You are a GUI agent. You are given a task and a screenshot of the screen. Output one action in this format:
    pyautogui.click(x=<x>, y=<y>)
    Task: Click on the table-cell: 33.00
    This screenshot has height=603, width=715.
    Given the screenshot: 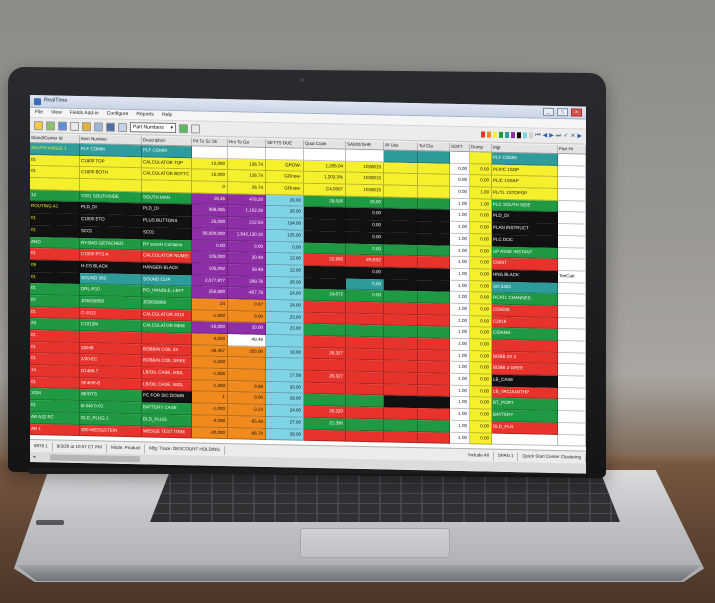 What is the action you would take?
    pyautogui.click(x=285, y=388)
    